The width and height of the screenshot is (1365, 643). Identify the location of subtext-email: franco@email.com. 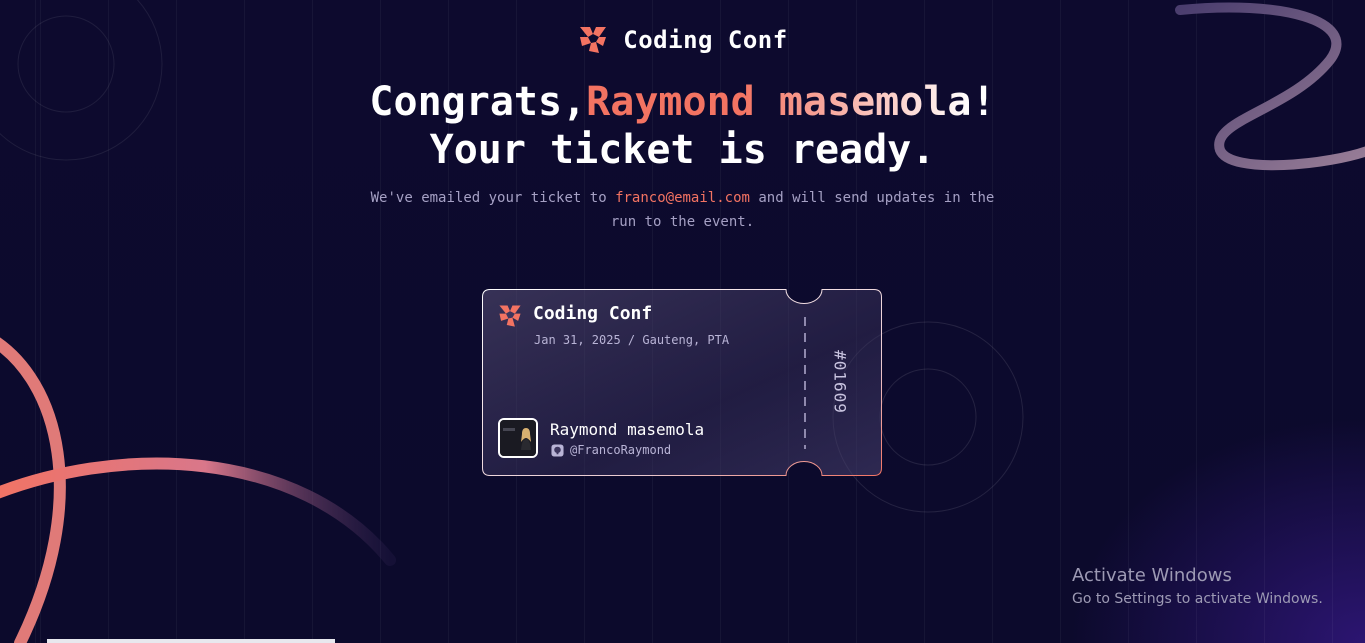
(682, 198).